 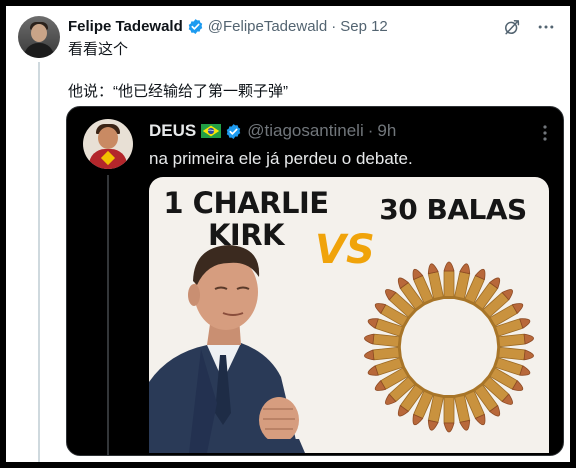 What do you see at coordinates (345, 250) in the screenshot?
I see `meme-vs-label: VS` at bounding box center [345, 250].